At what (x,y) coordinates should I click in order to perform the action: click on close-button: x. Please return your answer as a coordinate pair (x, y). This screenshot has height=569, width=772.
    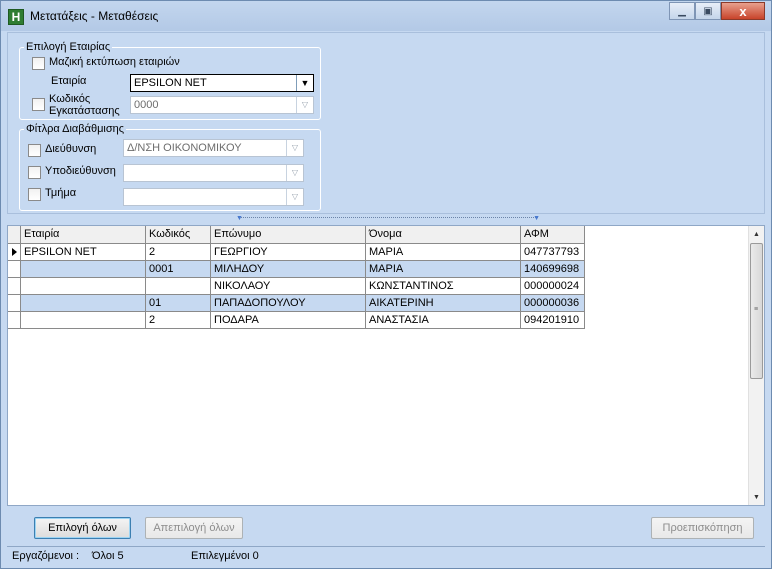
    Looking at the image, I should click on (743, 11).